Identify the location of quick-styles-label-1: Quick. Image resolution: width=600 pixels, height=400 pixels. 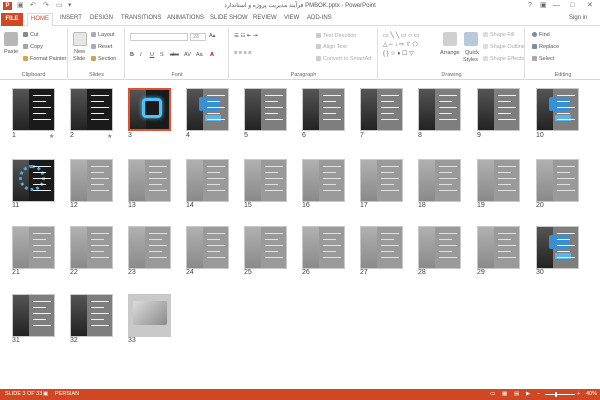
(472, 53).